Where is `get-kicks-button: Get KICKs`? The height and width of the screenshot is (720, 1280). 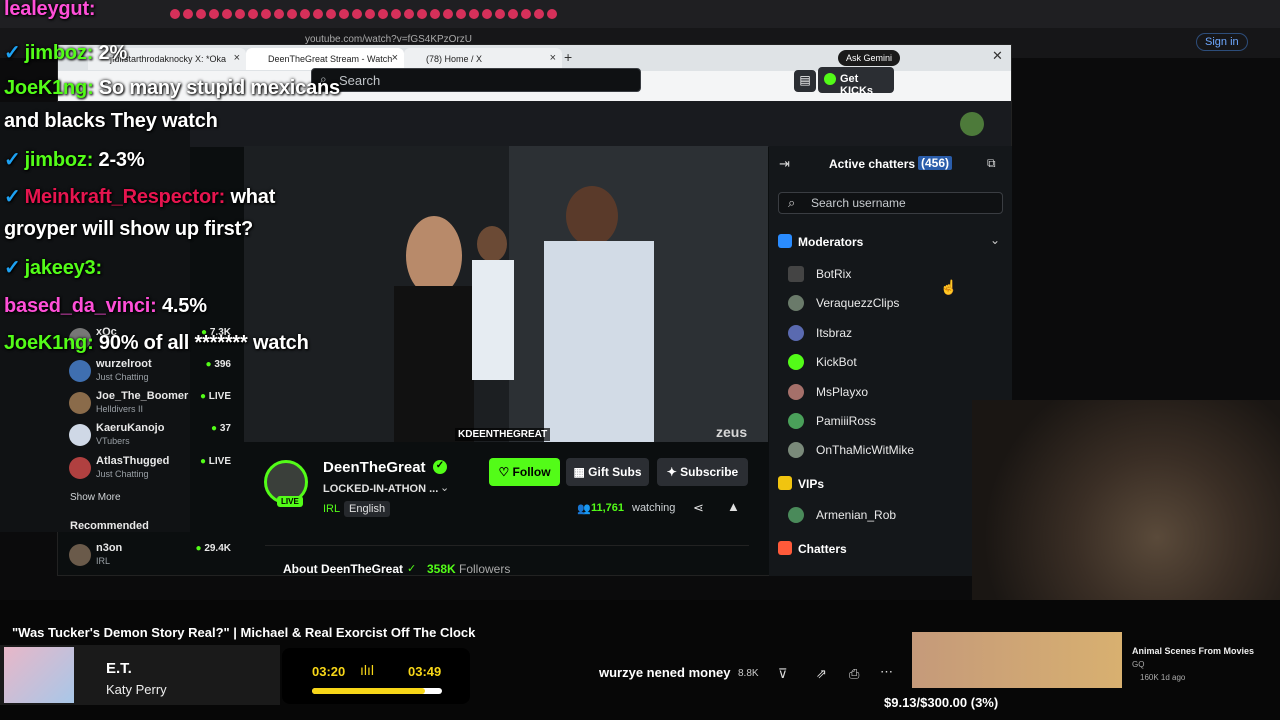
get-kicks-button: Get KICKs is located at coordinates (856, 82).